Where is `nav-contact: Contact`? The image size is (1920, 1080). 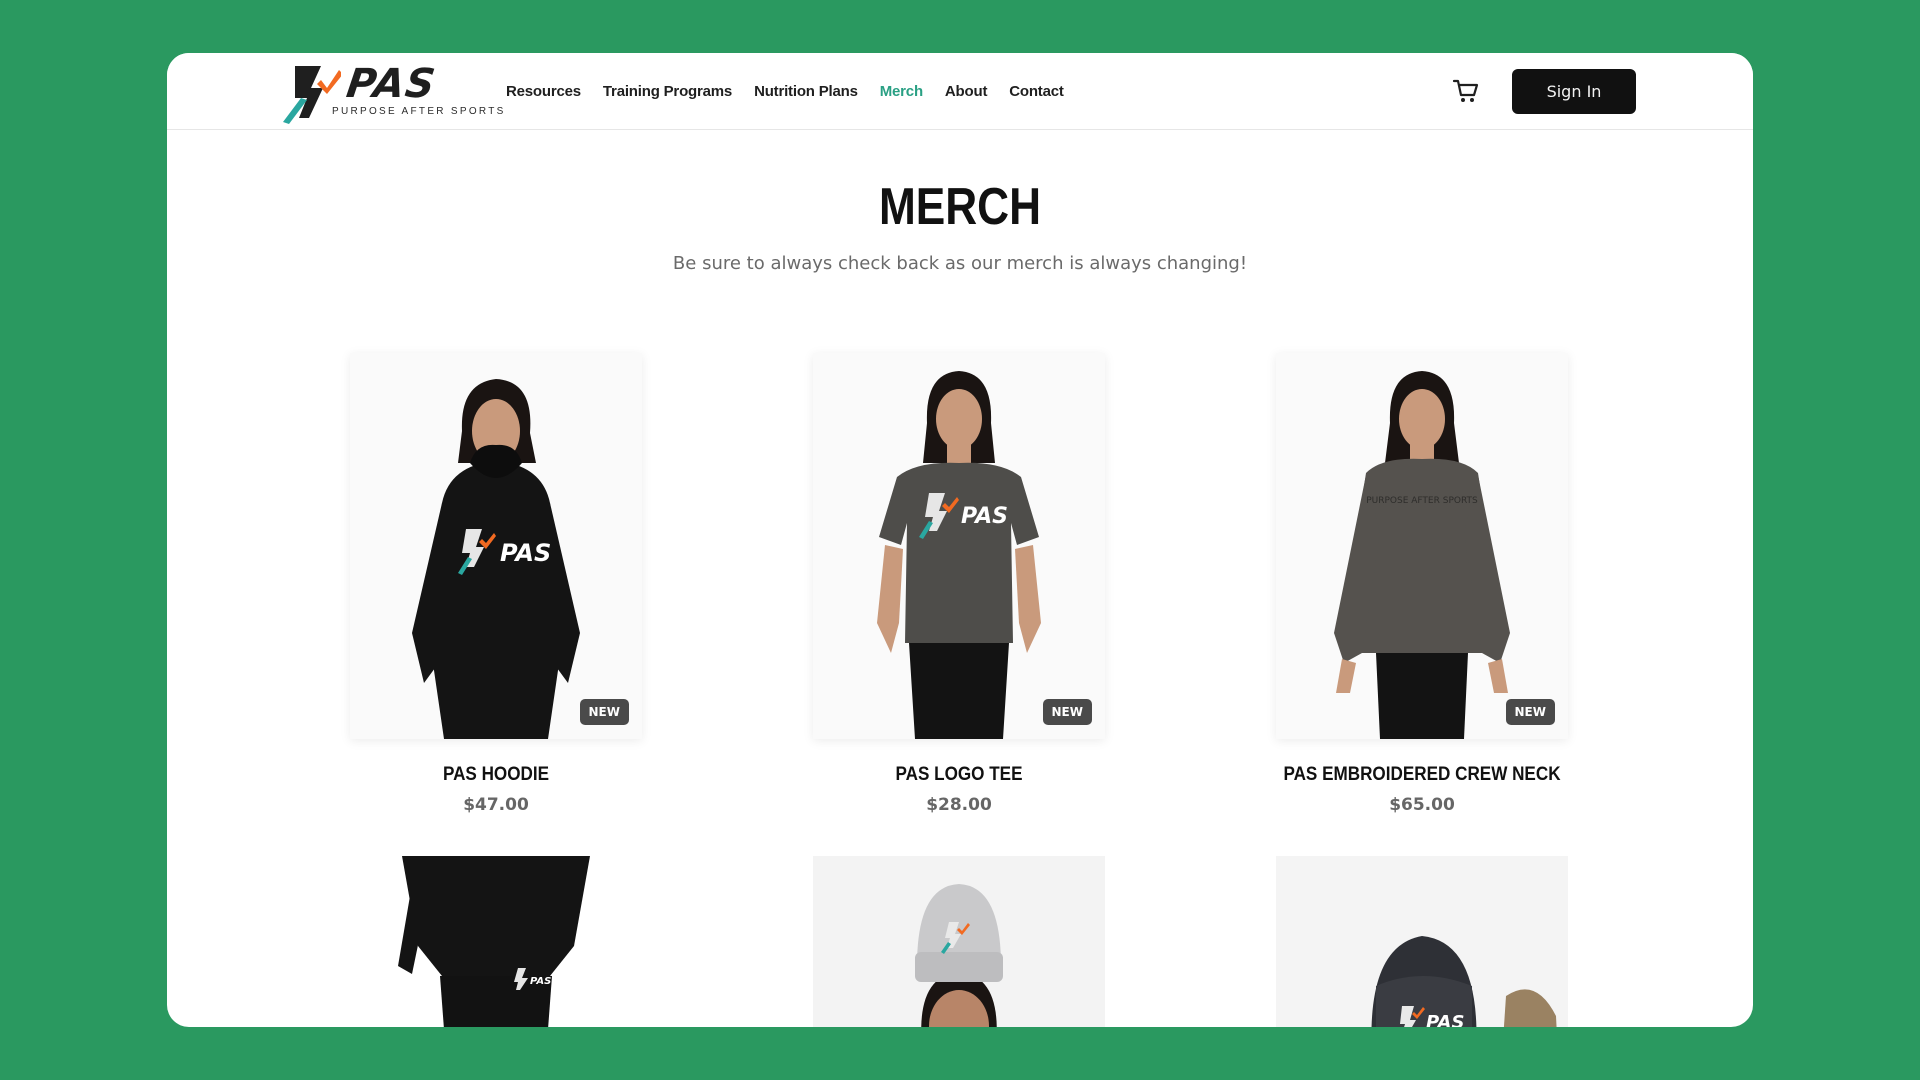 nav-contact: Contact is located at coordinates (1036, 91).